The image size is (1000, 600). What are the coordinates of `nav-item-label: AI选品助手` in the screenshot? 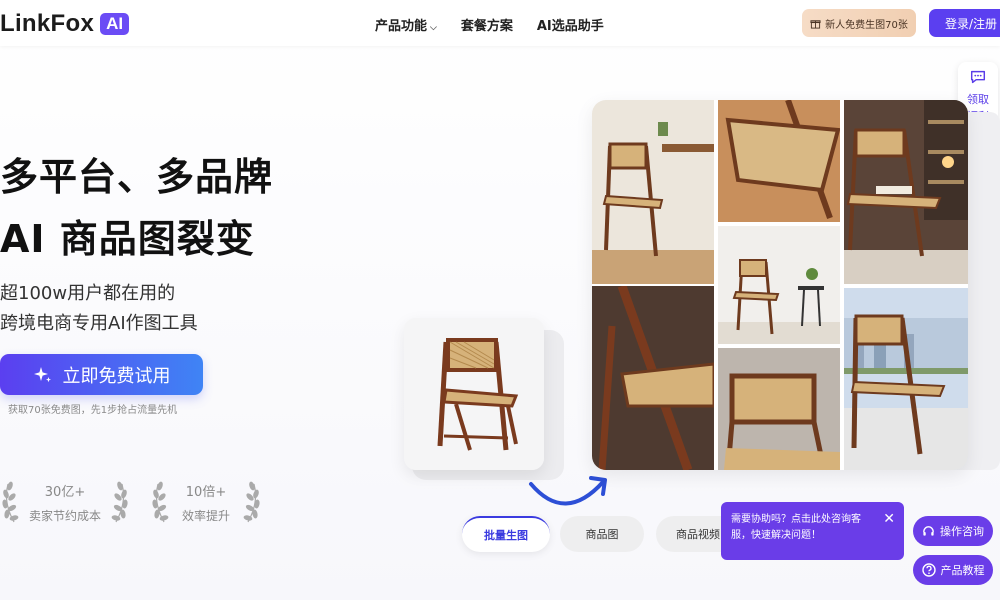 It's located at (570, 26).